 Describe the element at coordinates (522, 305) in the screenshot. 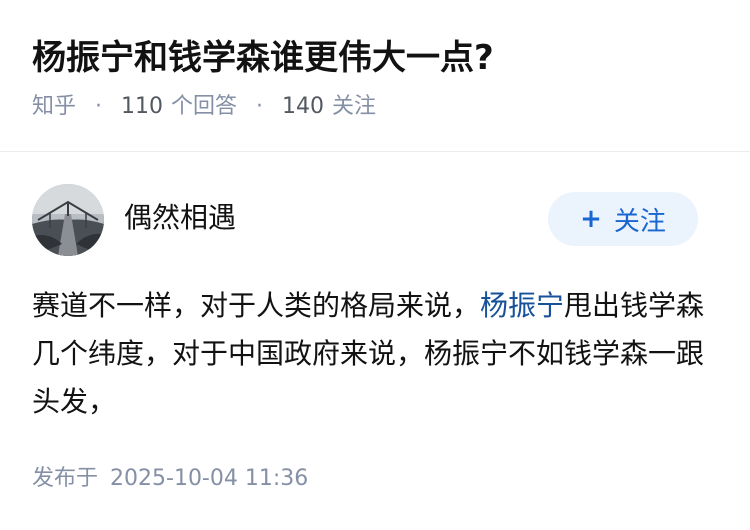

I see `person-link: 杨振宁` at that location.